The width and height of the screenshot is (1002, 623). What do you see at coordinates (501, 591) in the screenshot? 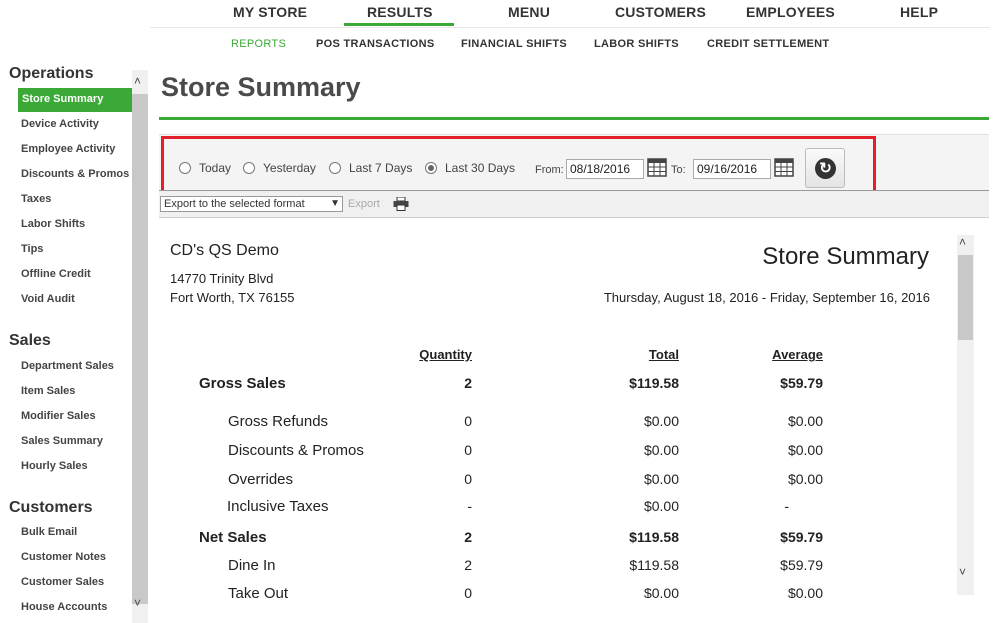
I see `table-row: Take Out 0 $0.00 $0.00` at bounding box center [501, 591].